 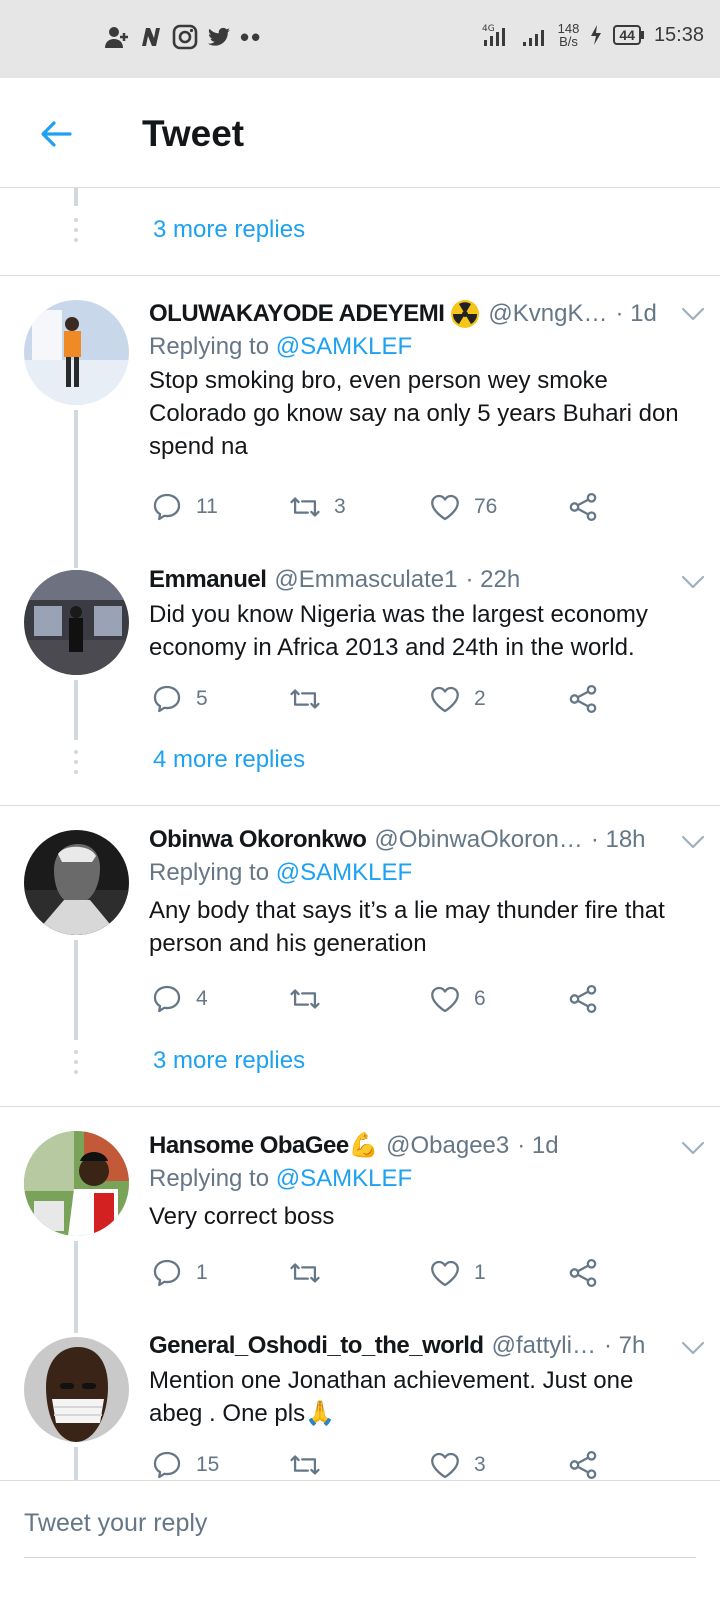 What do you see at coordinates (185, 37) in the screenshot?
I see `instagram-icon` at bounding box center [185, 37].